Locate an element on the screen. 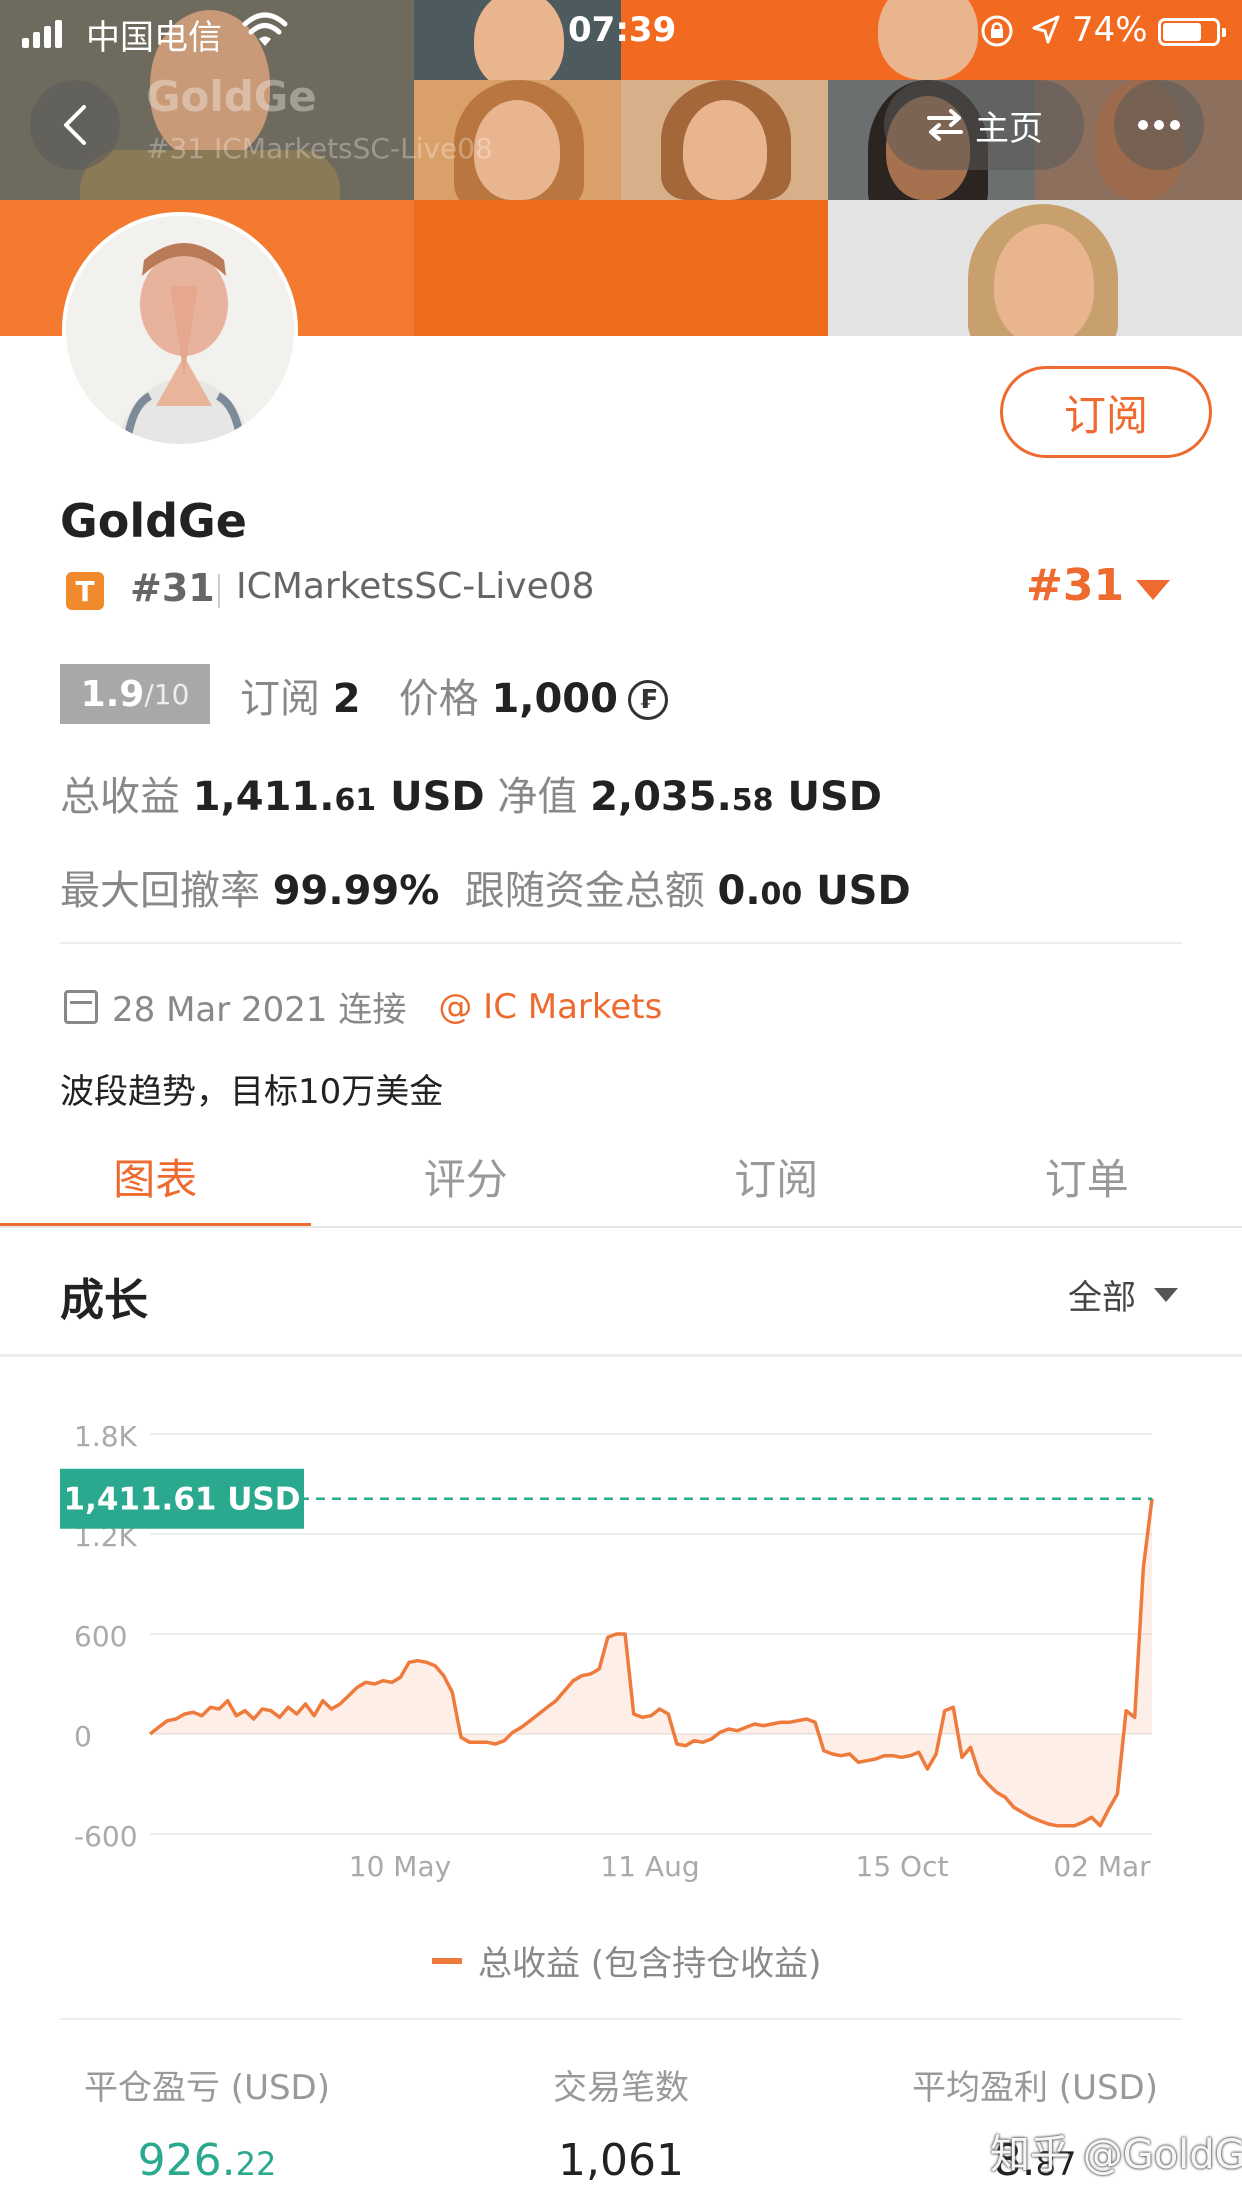 This screenshot has width=1242, height=2208. follow-funds-int: 0. is located at coordinates (739, 891).